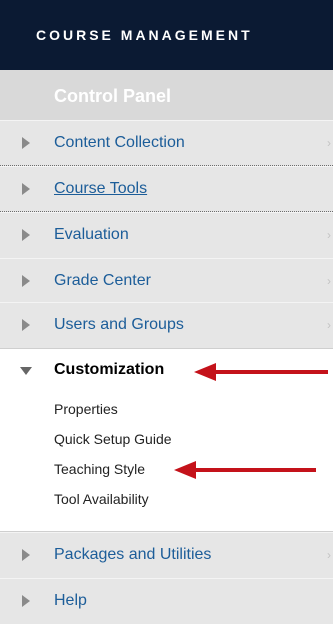 The image size is (333, 624). Describe the element at coordinates (102, 280) in the screenshot. I see `menu-item-label: Grade Center` at that location.